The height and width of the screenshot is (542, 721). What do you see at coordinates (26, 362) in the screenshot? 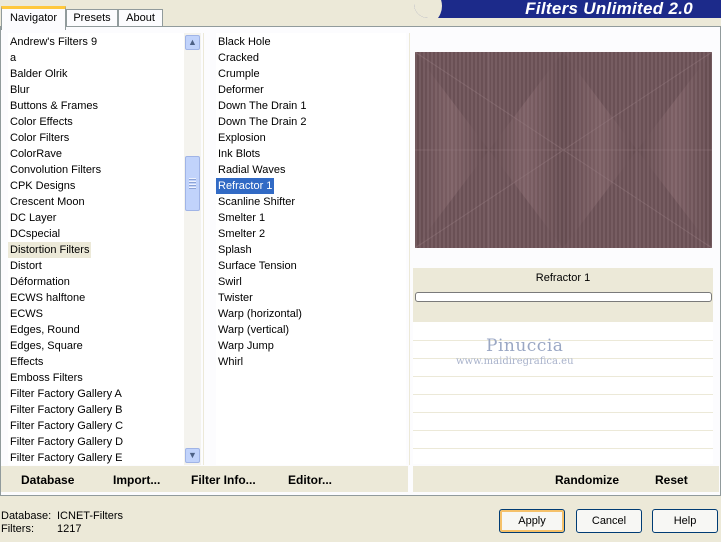
I see `category-item: Effects` at bounding box center [26, 362].